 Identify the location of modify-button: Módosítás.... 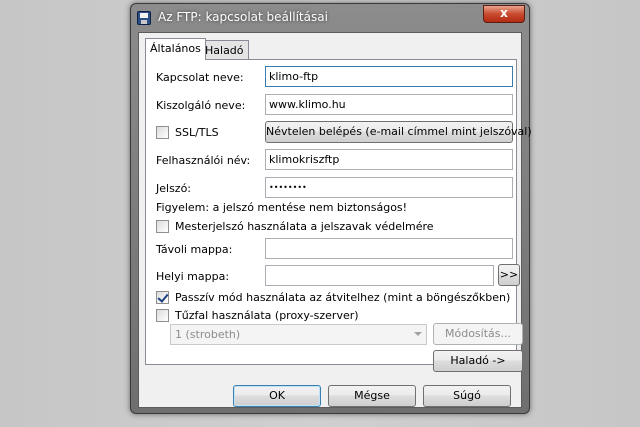
(478, 334).